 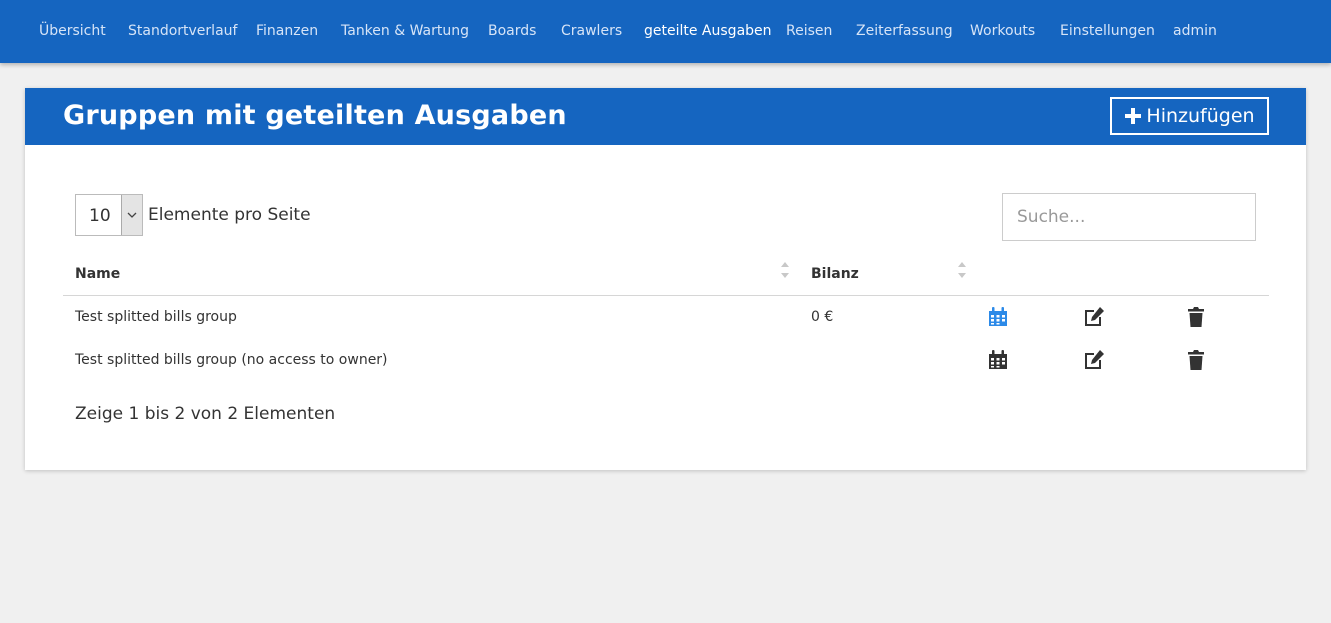 What do you see at coordinates (1129, 217) in the screenshot?
I see `search-input` at bounding box center [1129, 217].